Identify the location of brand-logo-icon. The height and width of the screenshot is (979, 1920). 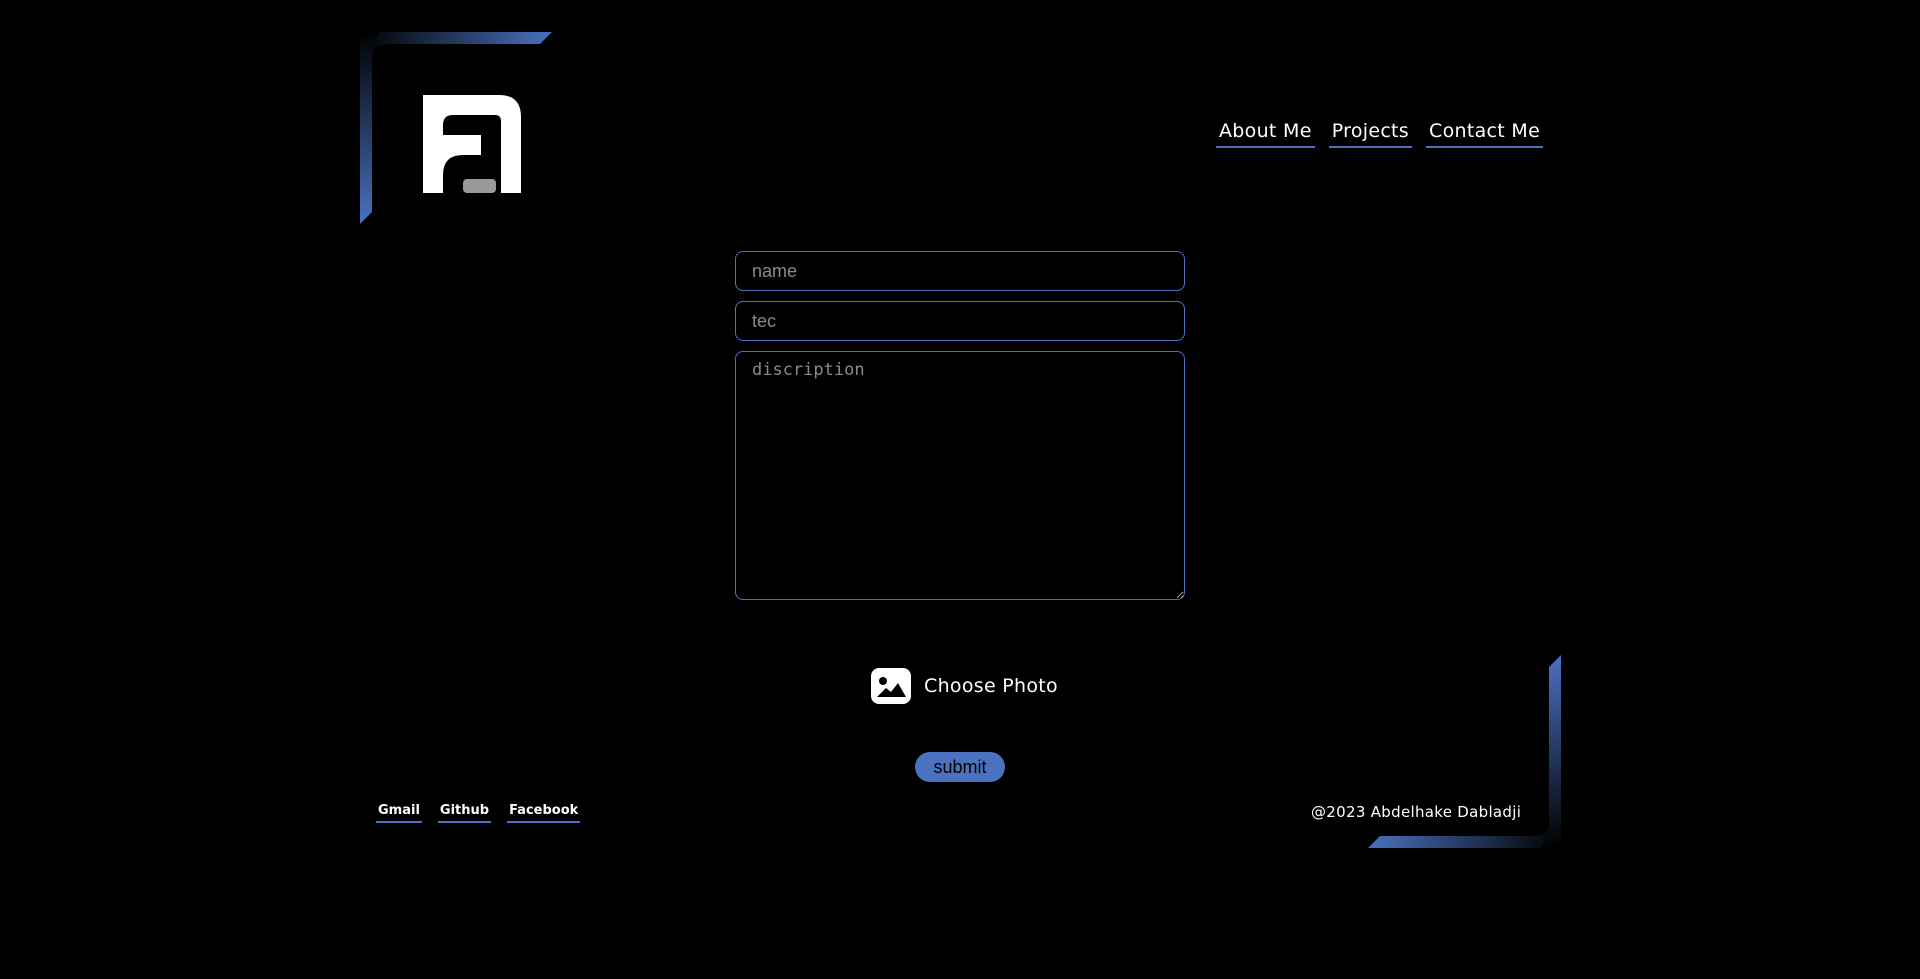
(472, 144).